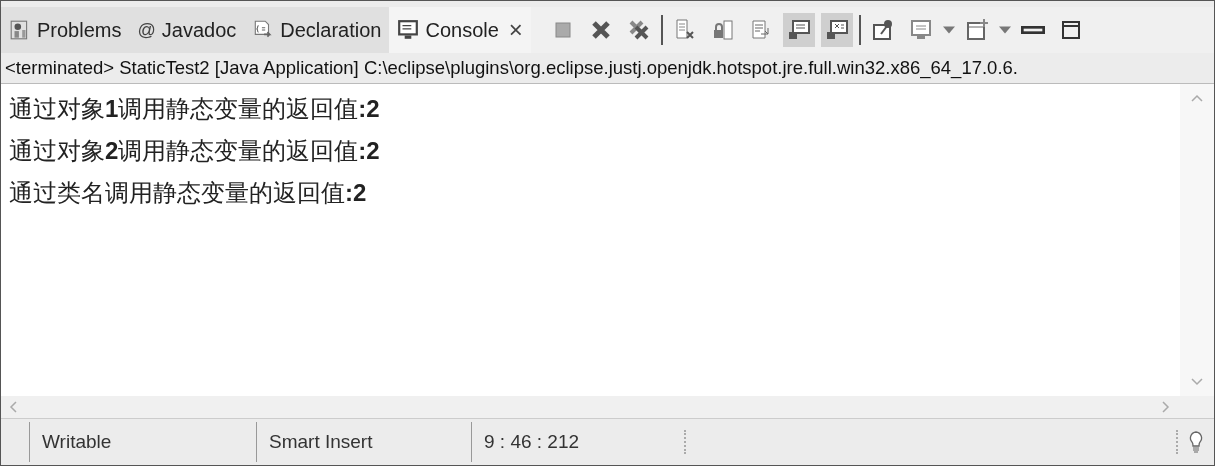  Describe the element at coordinates (146, 30) in the screenshot. I see `at-icon: @` at that location.